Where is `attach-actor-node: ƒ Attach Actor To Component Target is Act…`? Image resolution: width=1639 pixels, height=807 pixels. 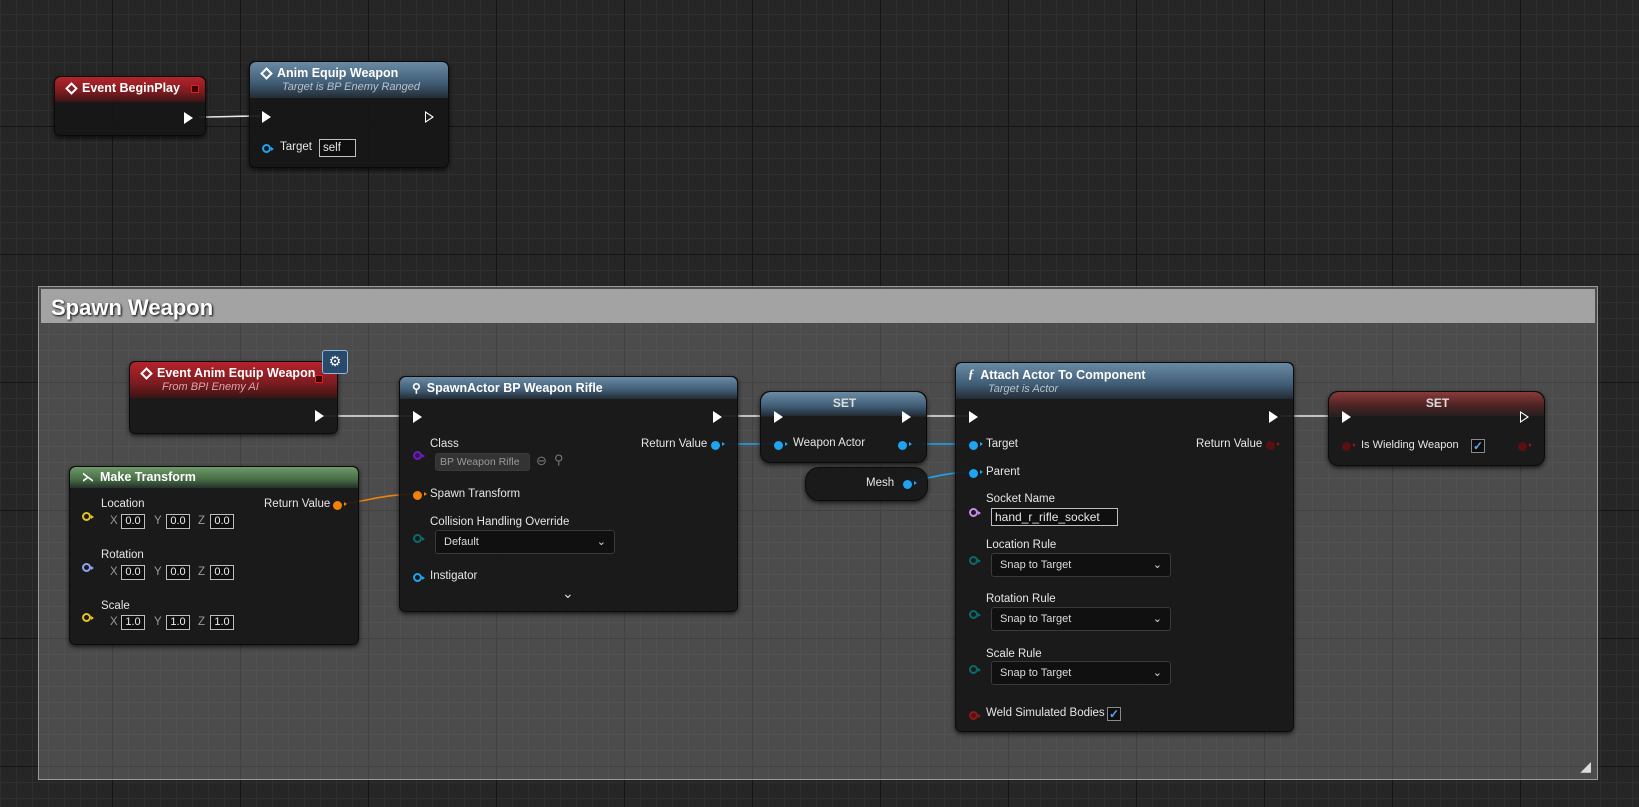
attach-actor-node: ƒ Attach Actor To Component Target is Act… is located at coordinates (1124, 547).